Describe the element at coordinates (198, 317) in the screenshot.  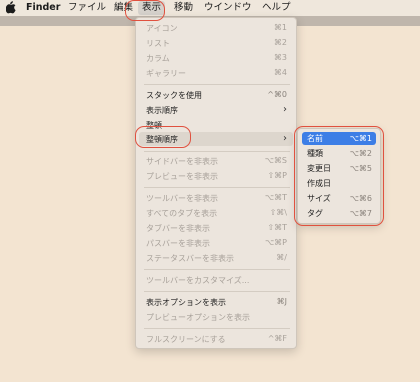
I see `menu-item-label: プレビューオプションを表示` at that location.